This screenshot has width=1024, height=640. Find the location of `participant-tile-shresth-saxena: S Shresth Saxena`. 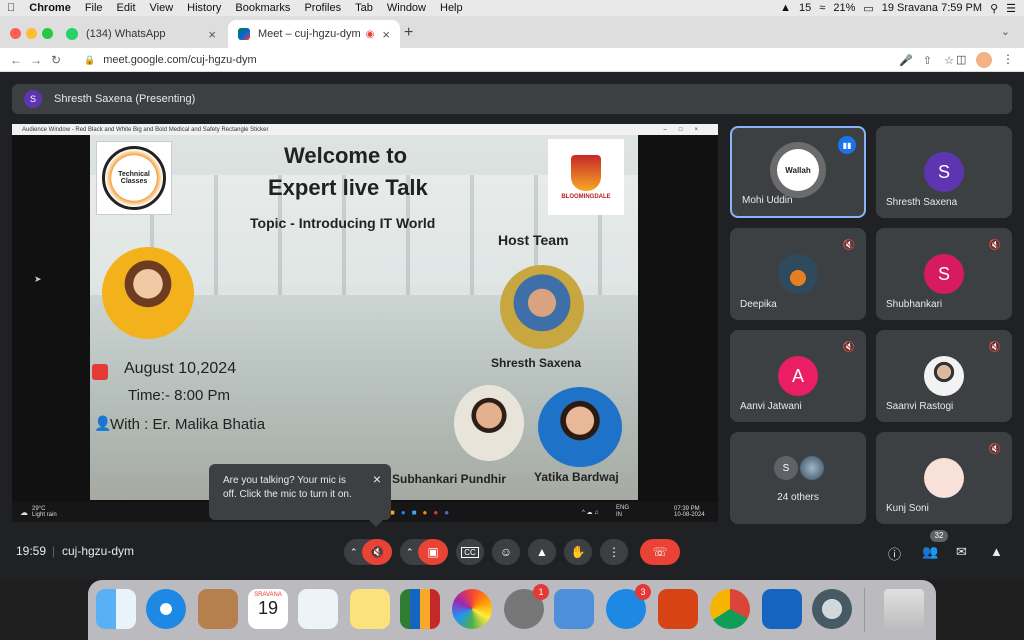

participant-tile-shresth-saxena: S Shresth Saxena is located at coordinates (944, 172).